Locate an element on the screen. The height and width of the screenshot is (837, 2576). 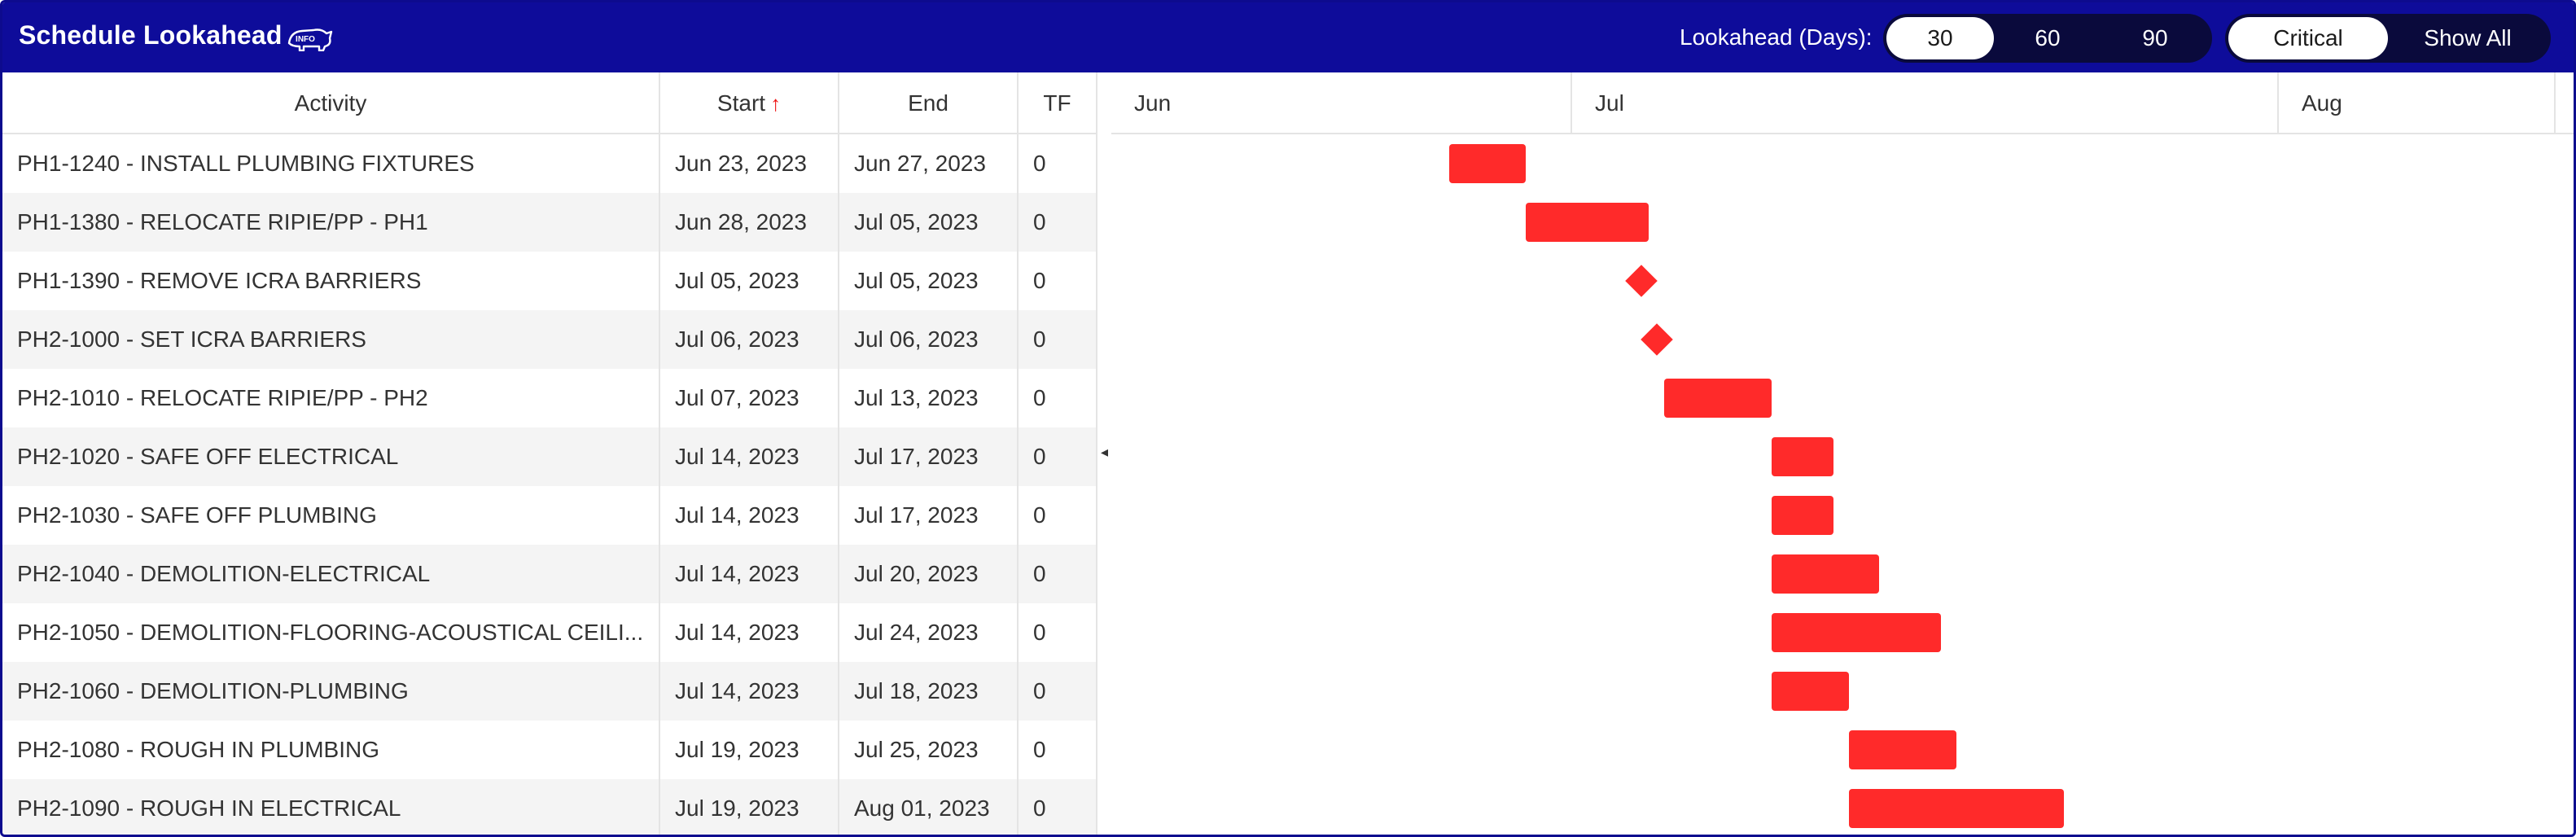
start-date-cell: Jul 05, 2023 is located at coordinates (749, 281).